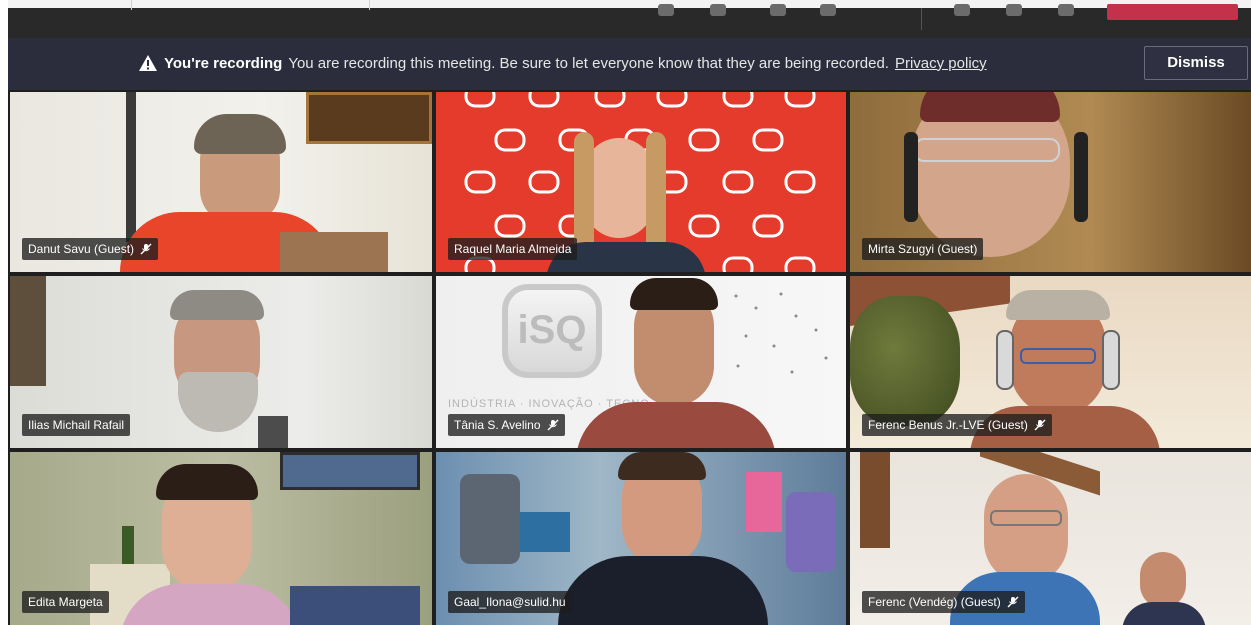  I want to click on video-tile: Gaal_Ilona@sulid.hu, so click(641, 538).